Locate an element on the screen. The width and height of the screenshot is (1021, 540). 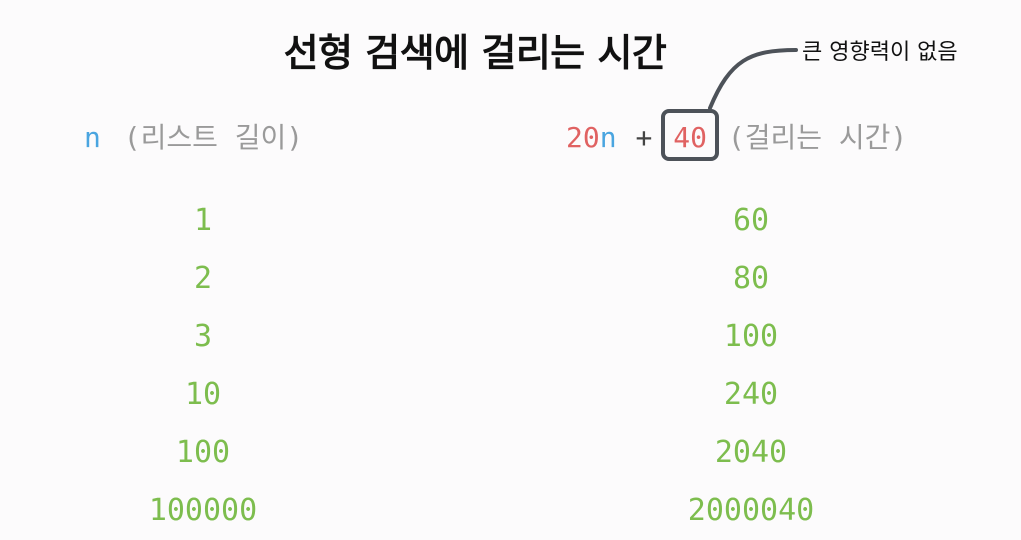
formula-constant: 40 is located at coordinates (690, 137).